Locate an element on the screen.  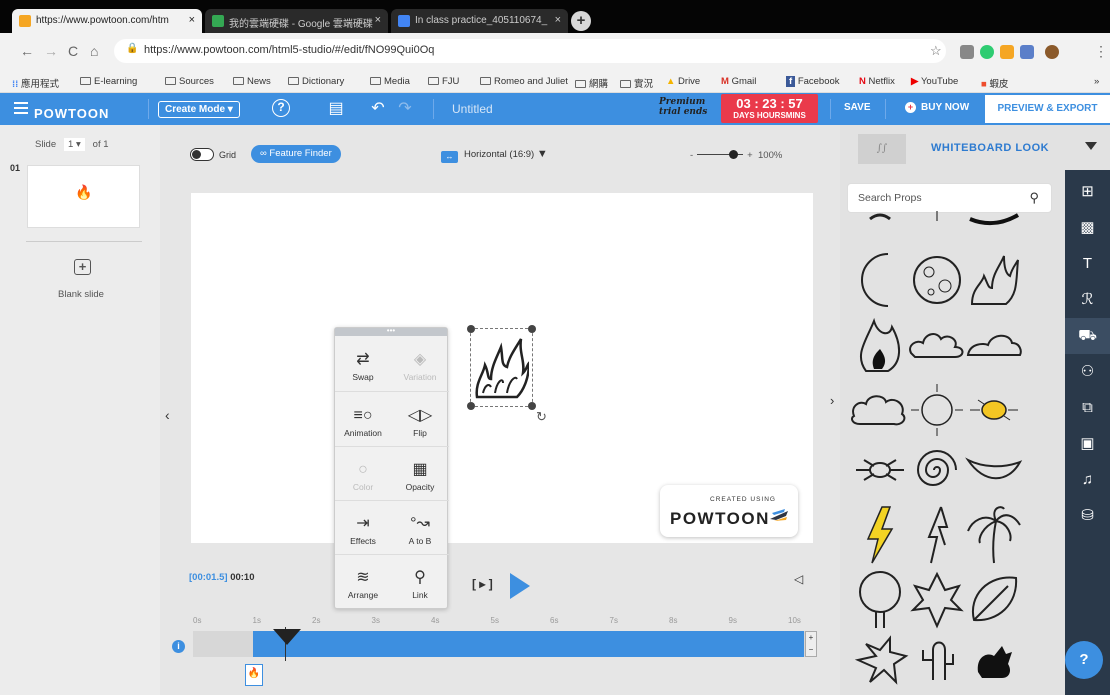
project-title: Untitled is located at coordinates (472, 109).